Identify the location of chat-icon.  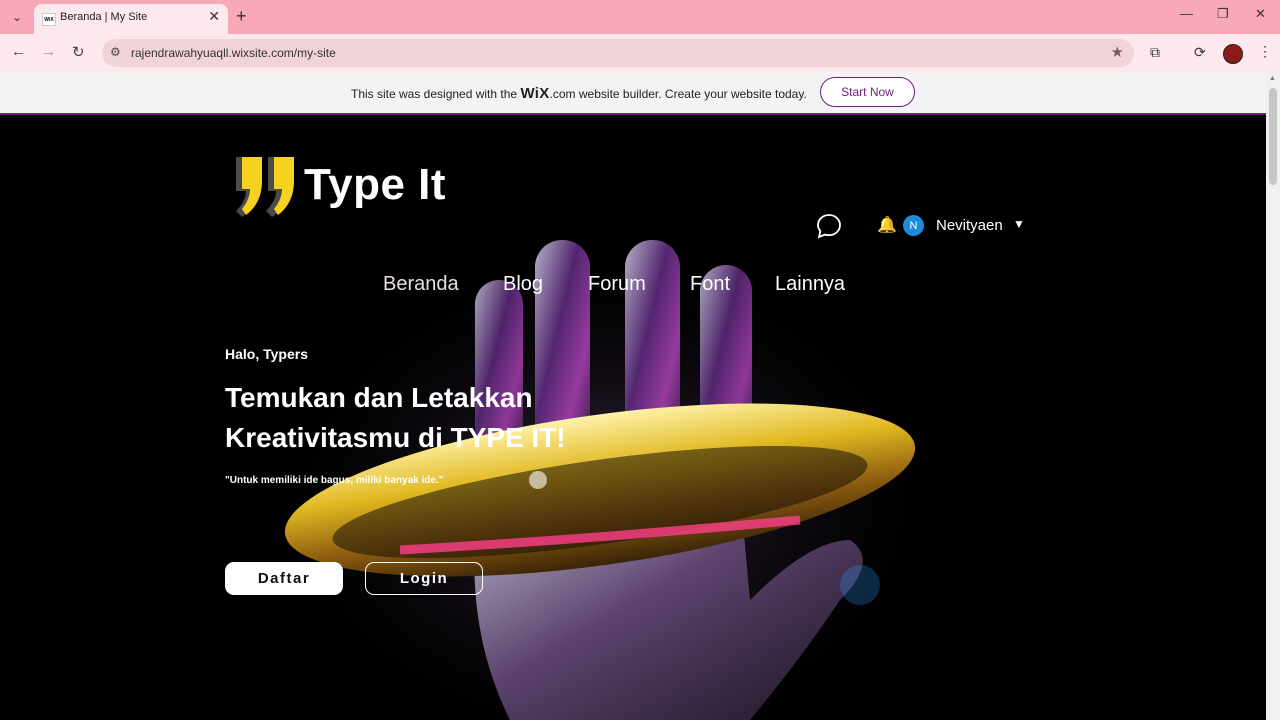
(829, 226).